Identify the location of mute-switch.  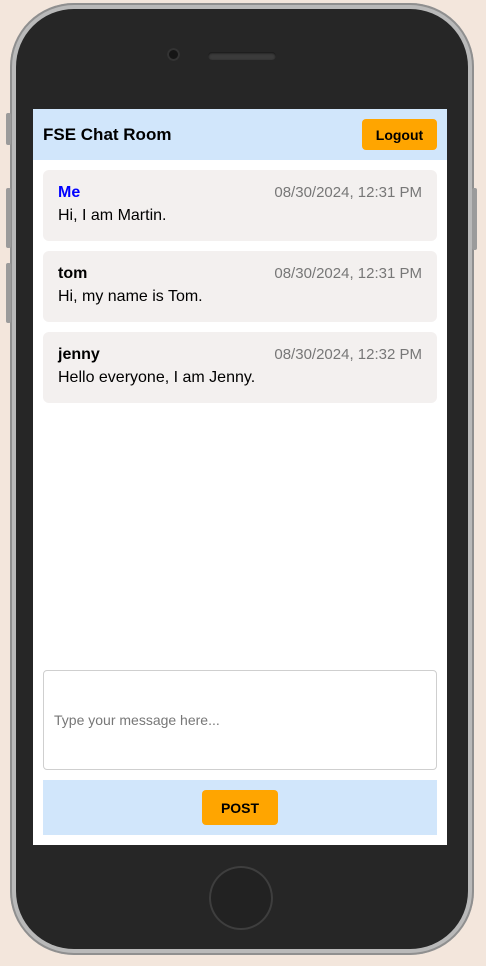
(8, 129).